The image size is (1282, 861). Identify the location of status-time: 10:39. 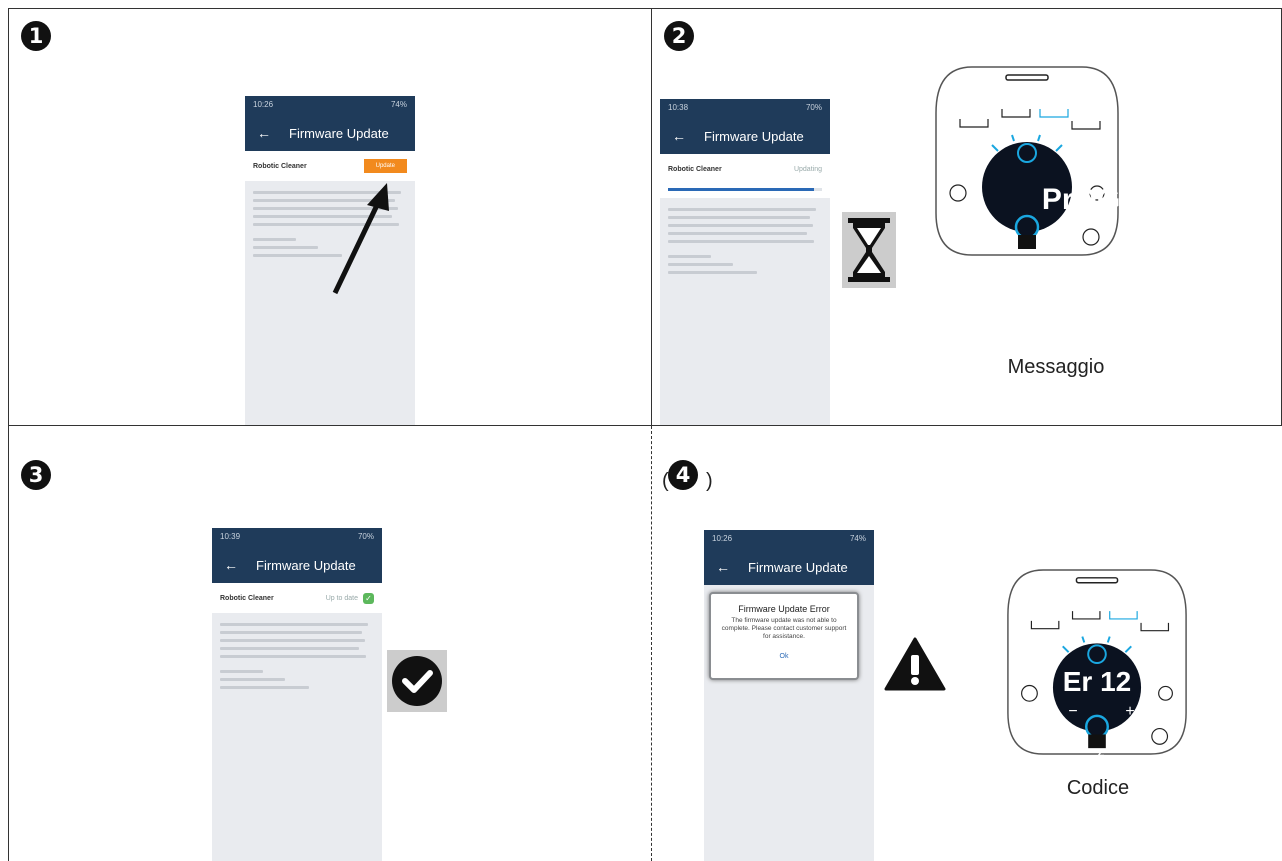
(230, 536).